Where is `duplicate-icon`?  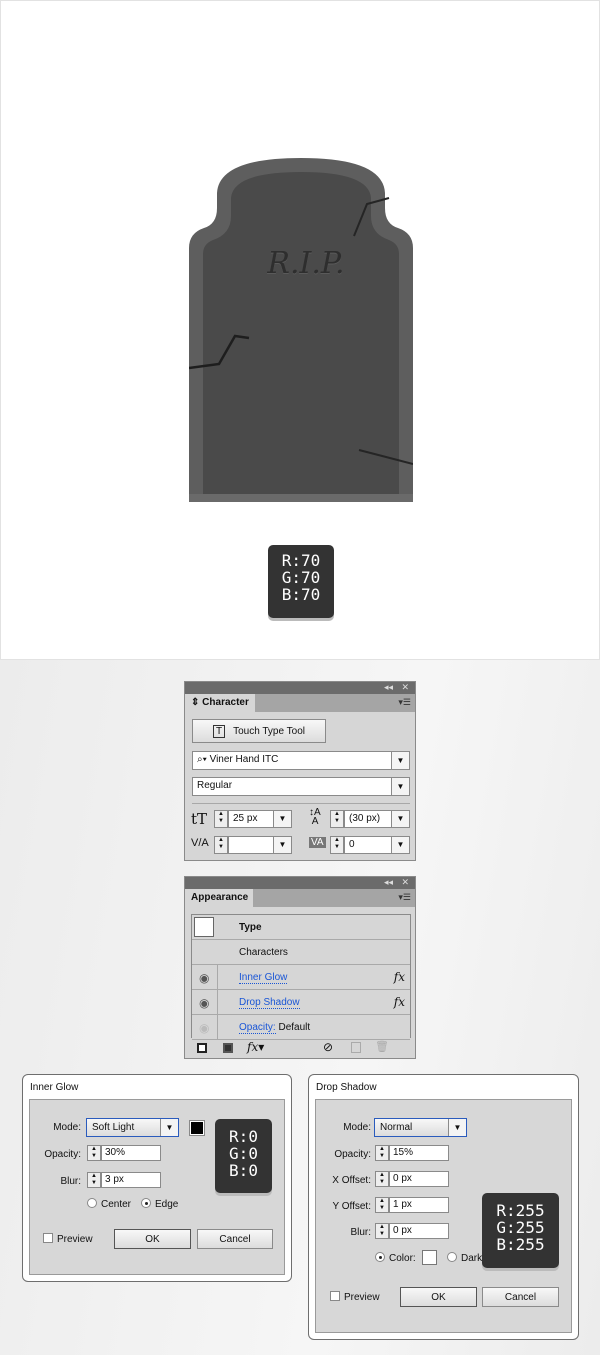 duplicate-icon is located at coordinates (356, 1047).